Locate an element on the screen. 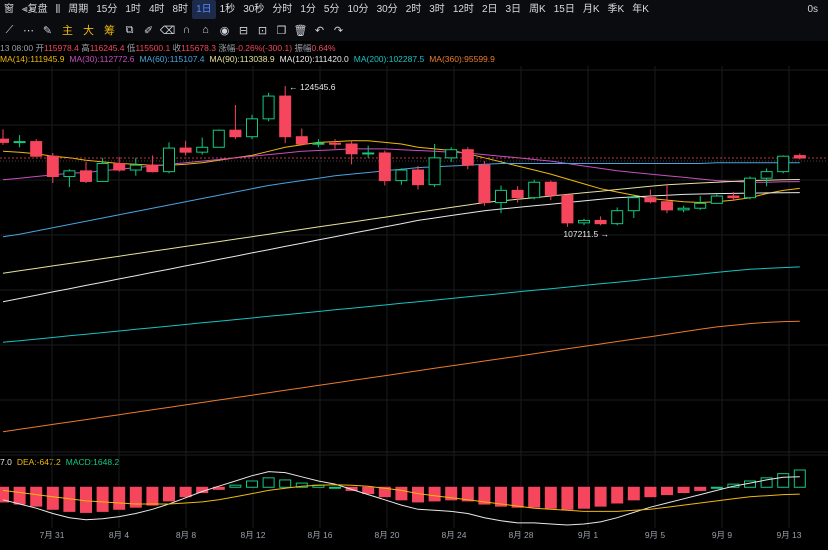 This screenshot has width=828, height=550. indicator-2: 筹 is located at coordinates (109, 30).